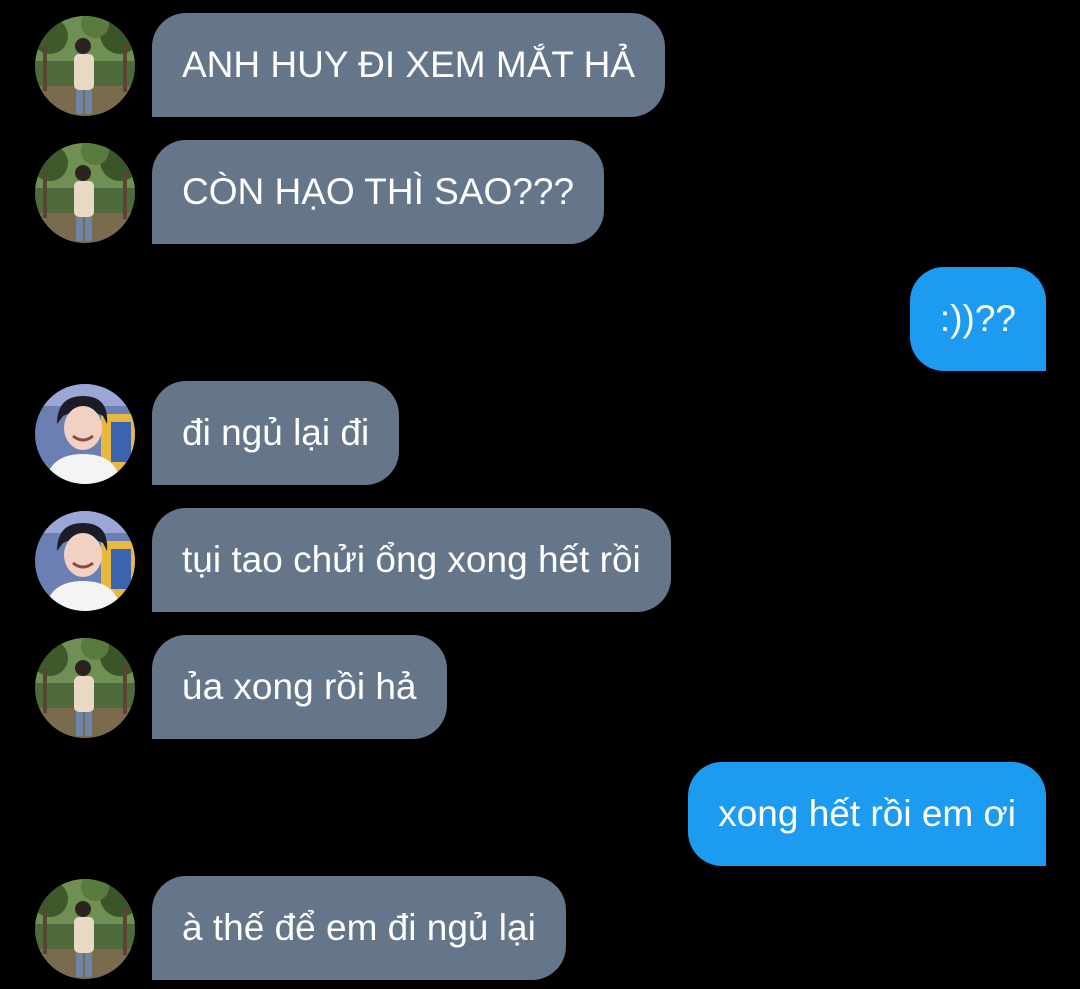  I want to click on incoming-message-bubble: ANH HUY ĐI XEM MẮT HẢ, so click(408, 65).